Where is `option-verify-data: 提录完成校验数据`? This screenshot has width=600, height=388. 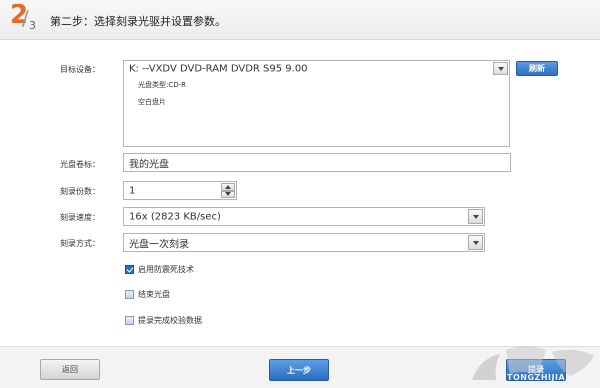 option-verify-data: 提录完成校验数据 is located at coordinates (163, 320).